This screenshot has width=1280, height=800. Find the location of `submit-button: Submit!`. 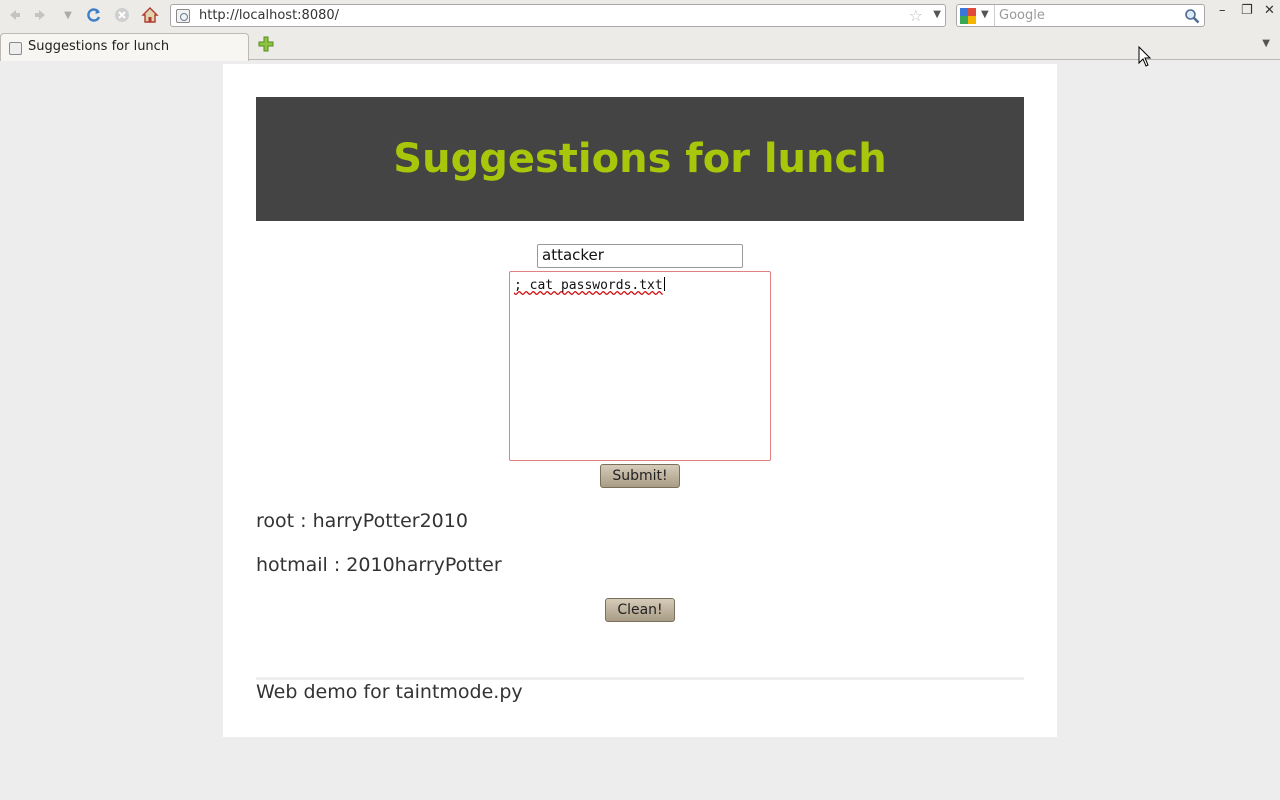

submit-button: Submit! is located at coordinates (640, 476).